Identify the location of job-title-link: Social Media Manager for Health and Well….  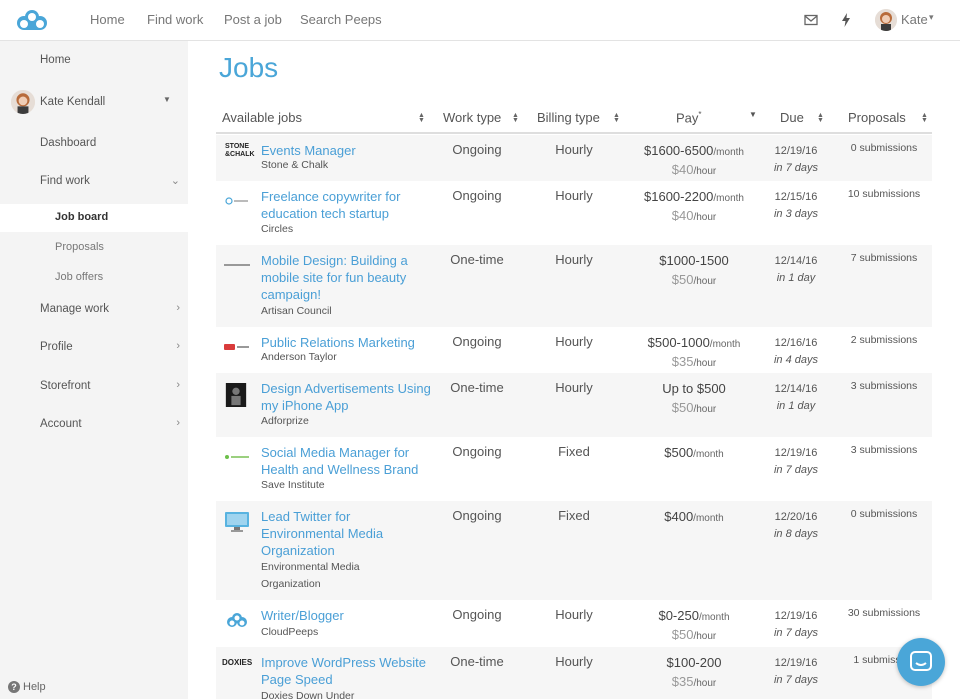
(346, 461).